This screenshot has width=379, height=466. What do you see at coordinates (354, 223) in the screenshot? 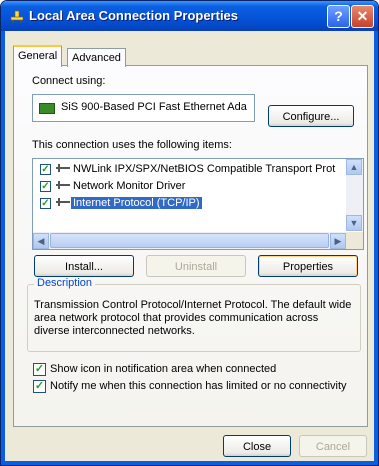
I see `scroll-down-icon: ▼` at bounding box center [354, 223].